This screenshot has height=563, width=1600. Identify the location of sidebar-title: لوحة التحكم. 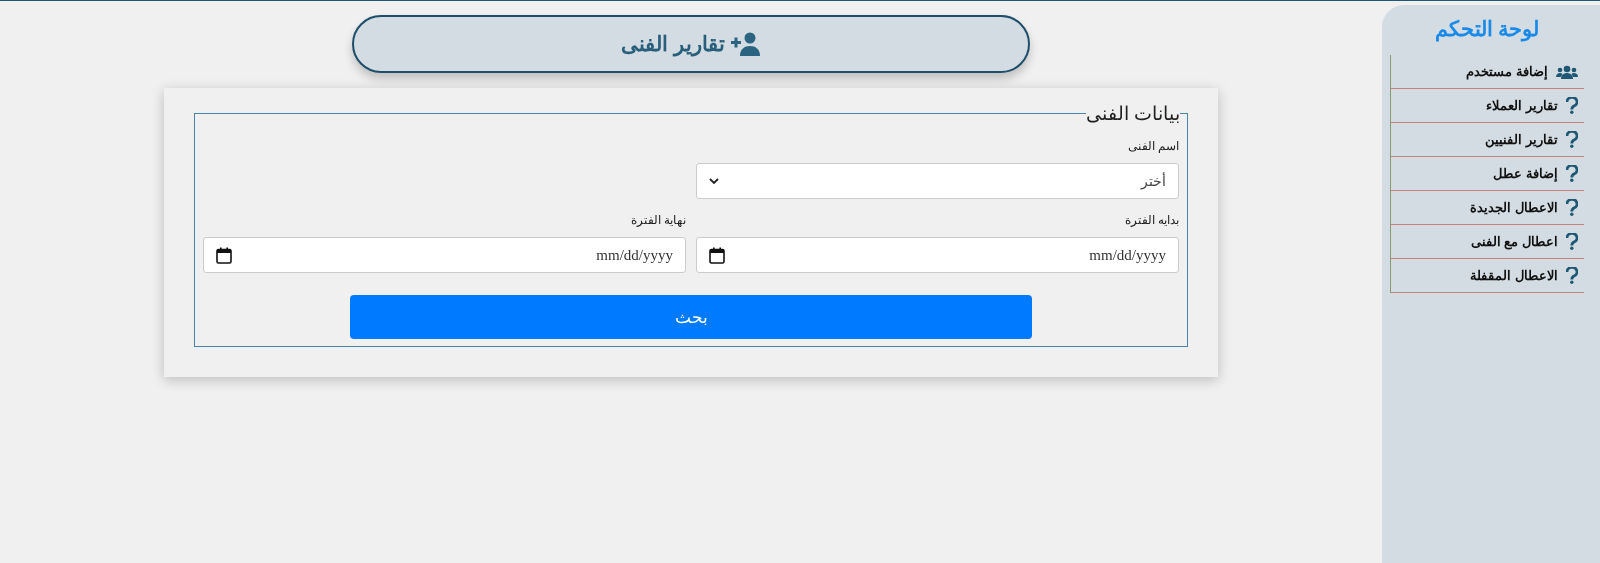
(1487, 29).